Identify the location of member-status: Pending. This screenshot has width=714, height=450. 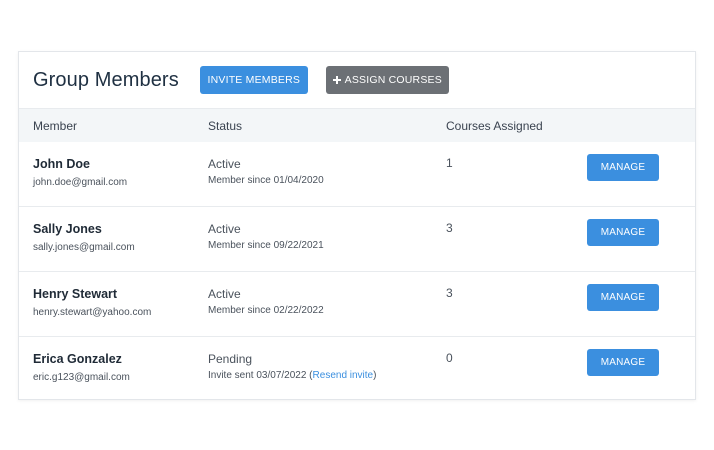
(230, 359).